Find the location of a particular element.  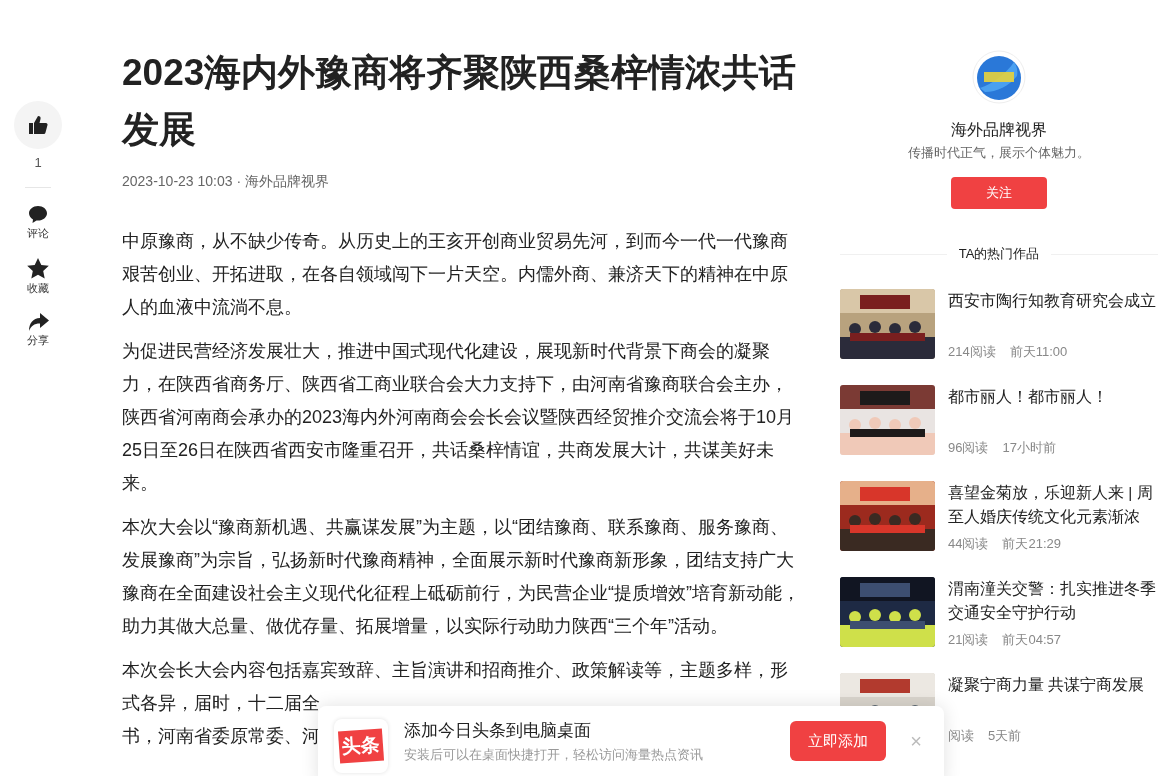

read-count: 阅读 is located at coordinates (961, 736).